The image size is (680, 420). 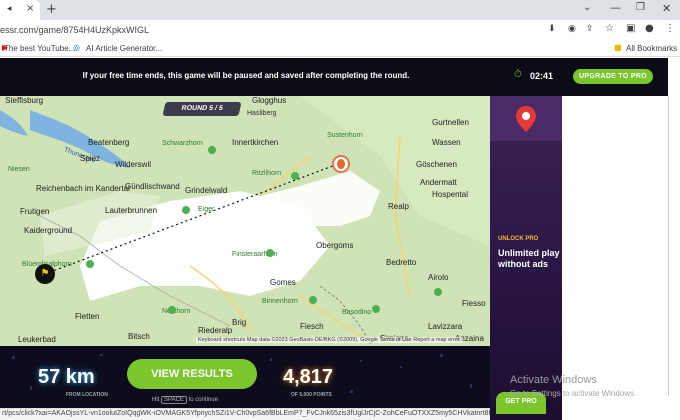 I want to click on close-window-icon: ✕, so click(x=666, y=8).